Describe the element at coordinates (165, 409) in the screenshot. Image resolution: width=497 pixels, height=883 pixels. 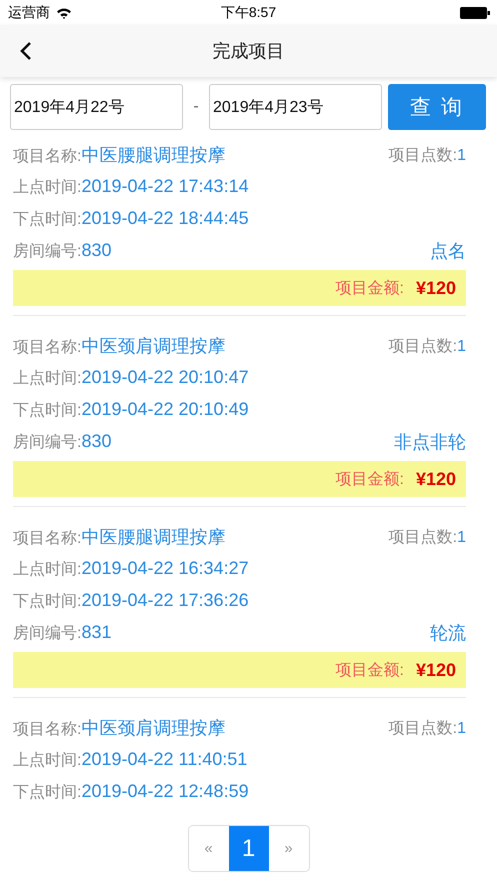
I see `end-time: 2019-04-22 20:10:49` at that location.